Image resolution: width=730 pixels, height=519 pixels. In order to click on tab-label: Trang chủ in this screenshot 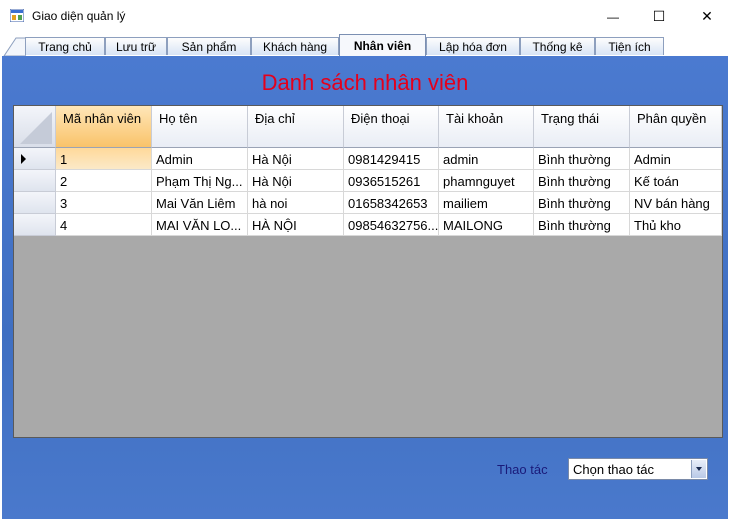, I will do `click(65, 46)`.